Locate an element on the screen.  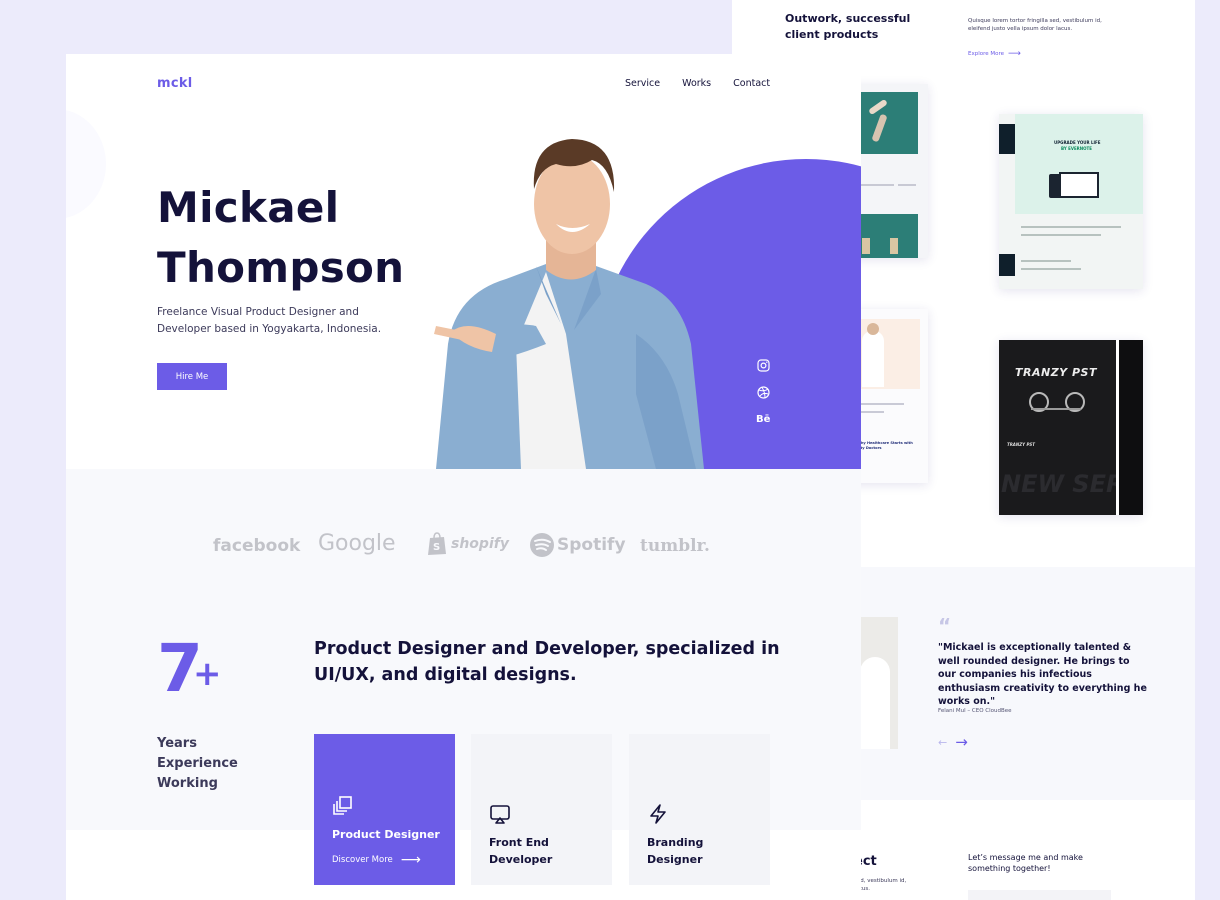
thumb-subtitle: BY EVERNOTE is located at coordinates (1076, 148).